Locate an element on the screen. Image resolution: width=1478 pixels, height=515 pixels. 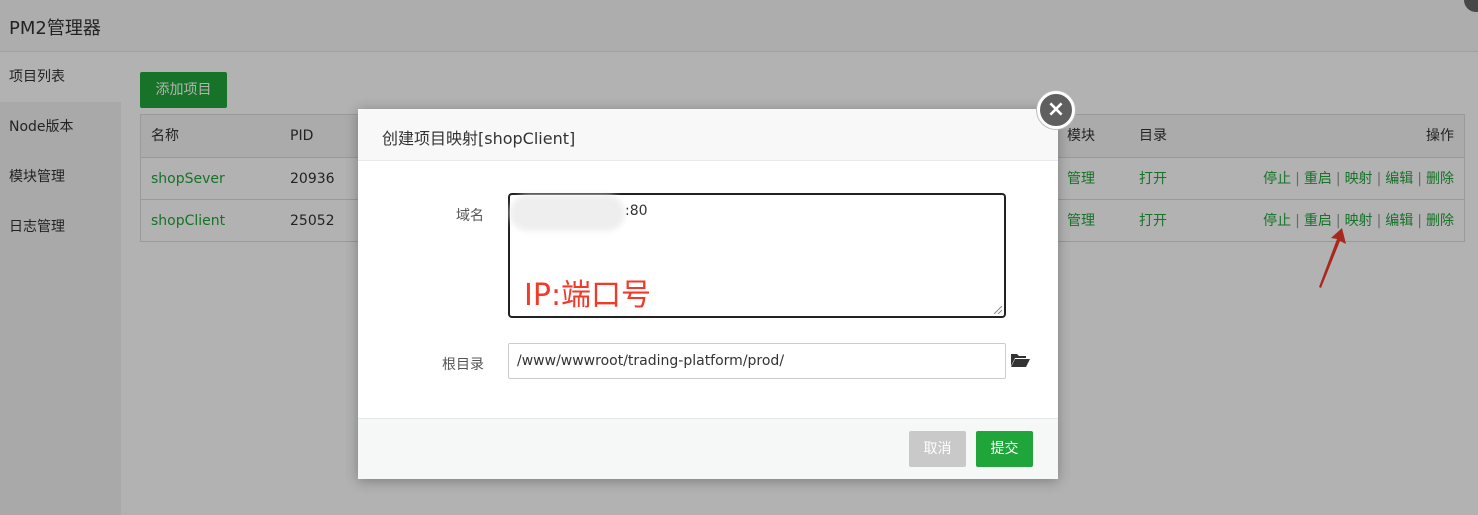
annotation-text: IP:端口号 is located at coordinates (588, 295).